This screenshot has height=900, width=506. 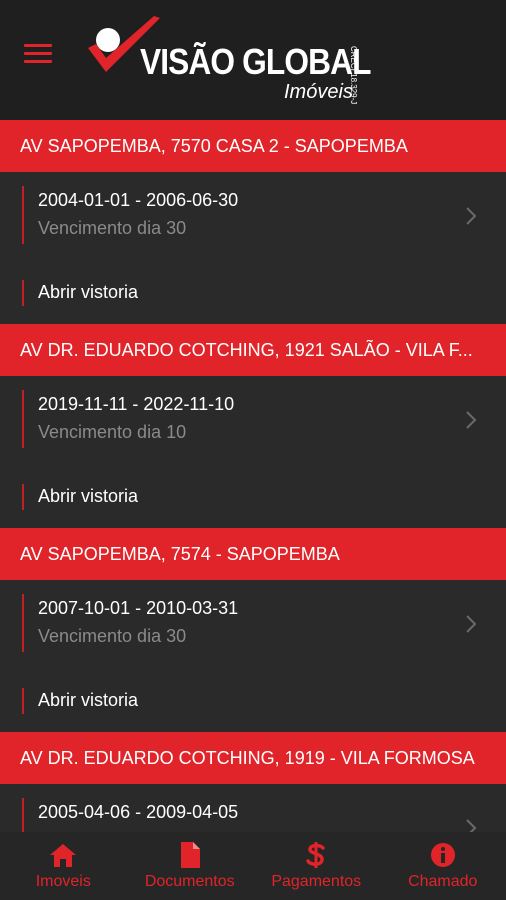 I want to click on tab-label: Pagamentos, so click(x=316, y=881).